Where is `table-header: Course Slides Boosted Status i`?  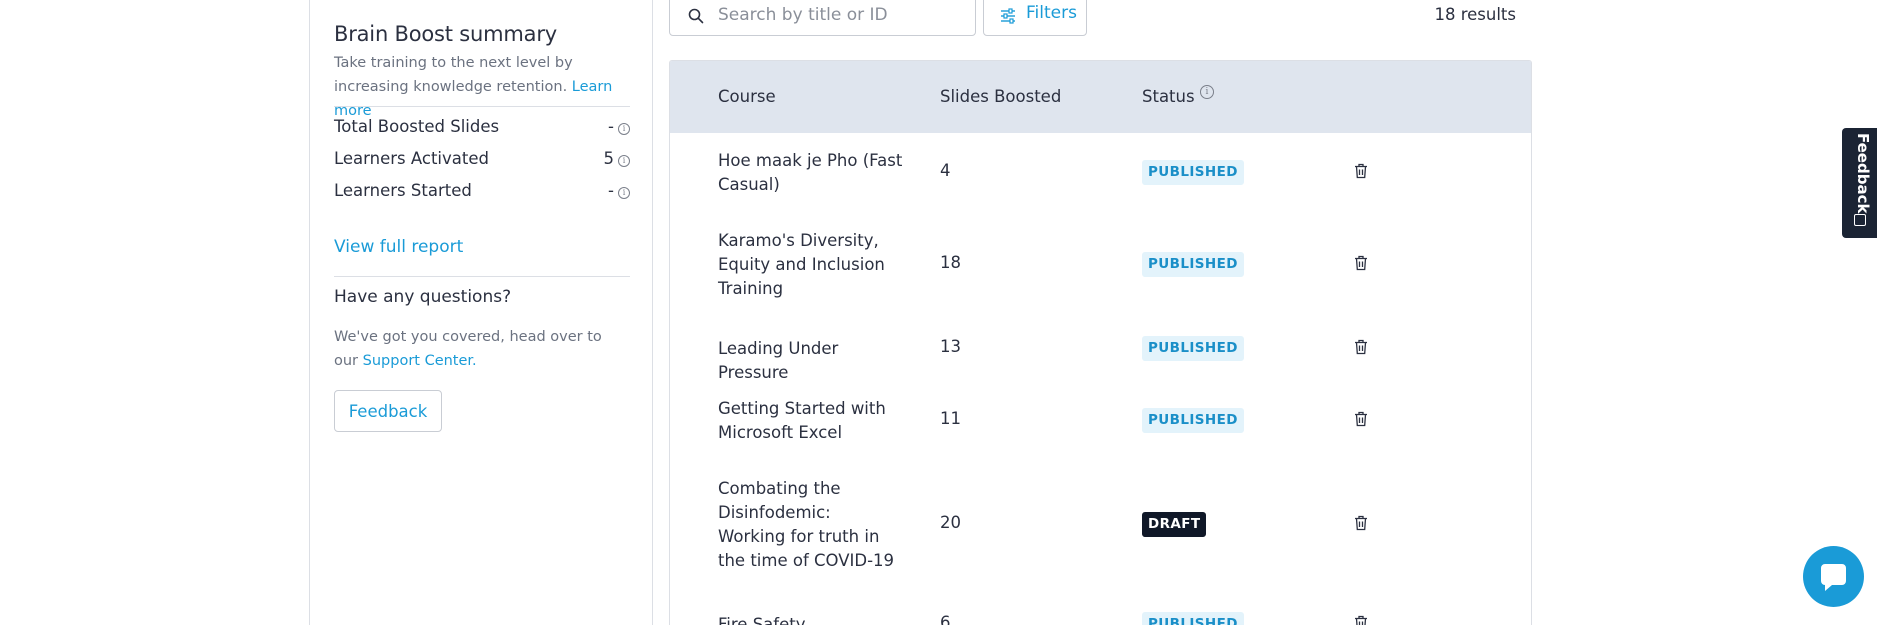 table-header: Course Slides Boosted Status i is located at coordinates (1100, 97).